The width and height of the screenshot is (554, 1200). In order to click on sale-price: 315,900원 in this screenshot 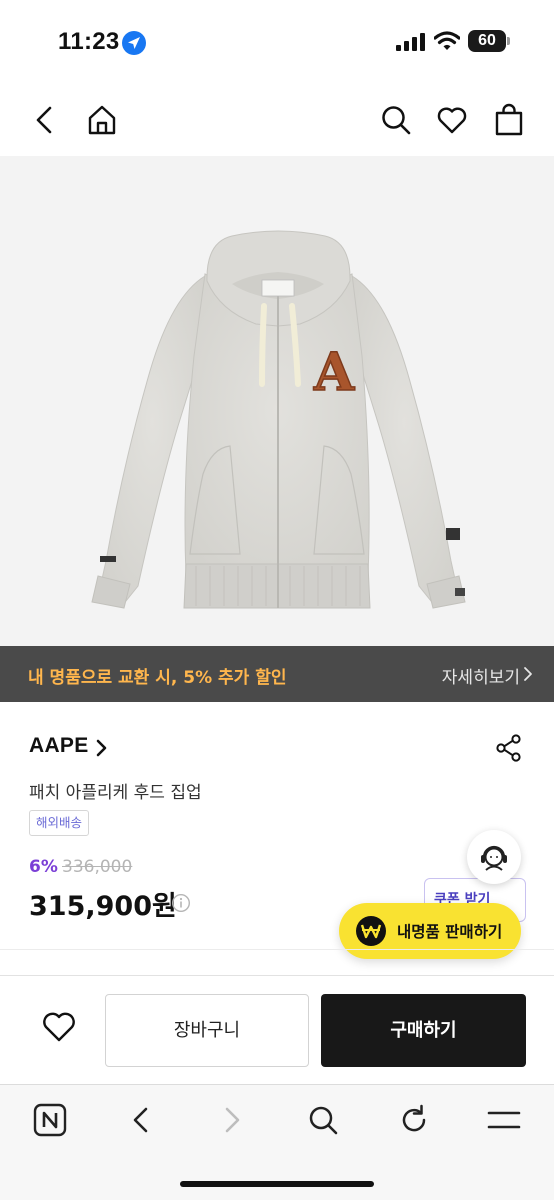, I will do `click(103, 906)`.